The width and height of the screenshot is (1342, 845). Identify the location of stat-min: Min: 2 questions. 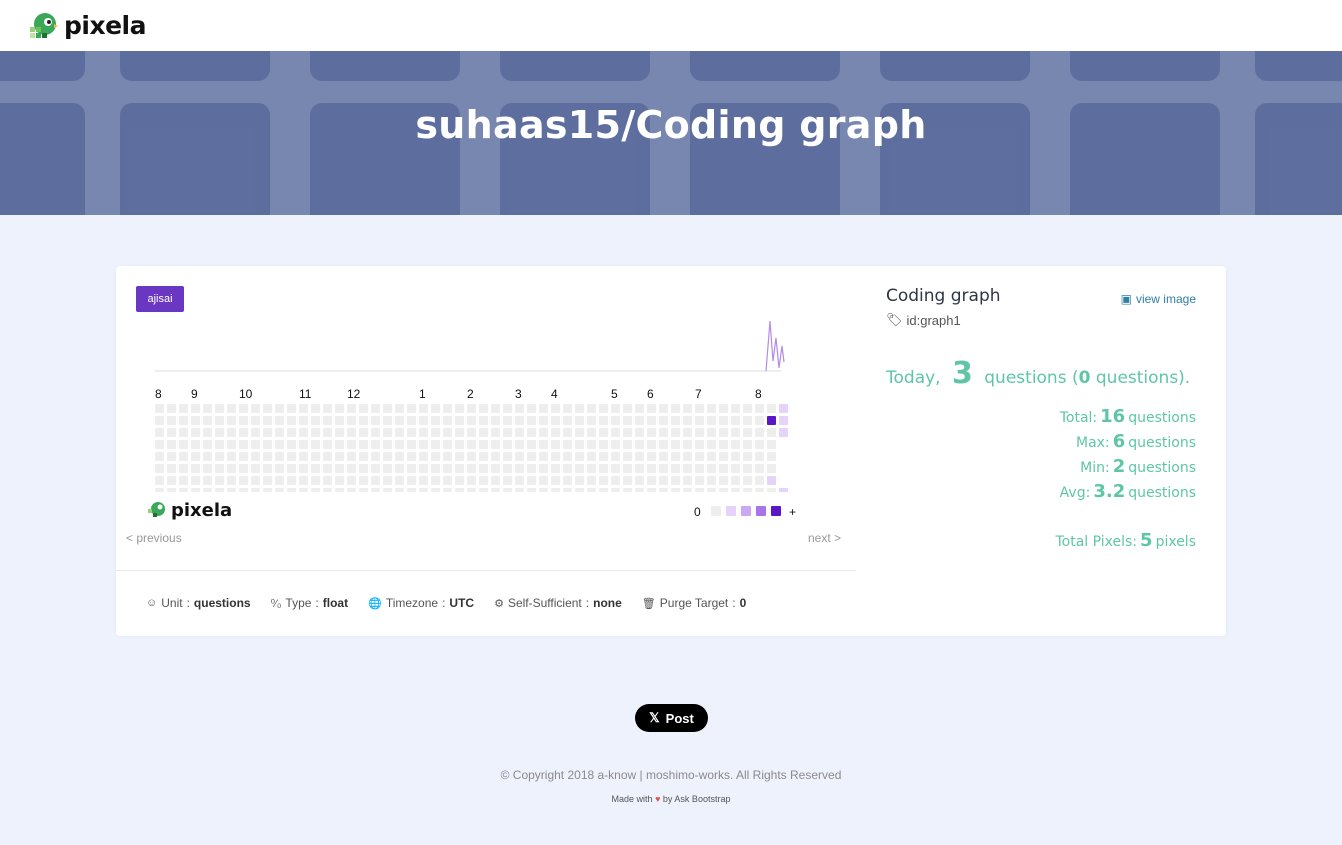
(1041, 467).